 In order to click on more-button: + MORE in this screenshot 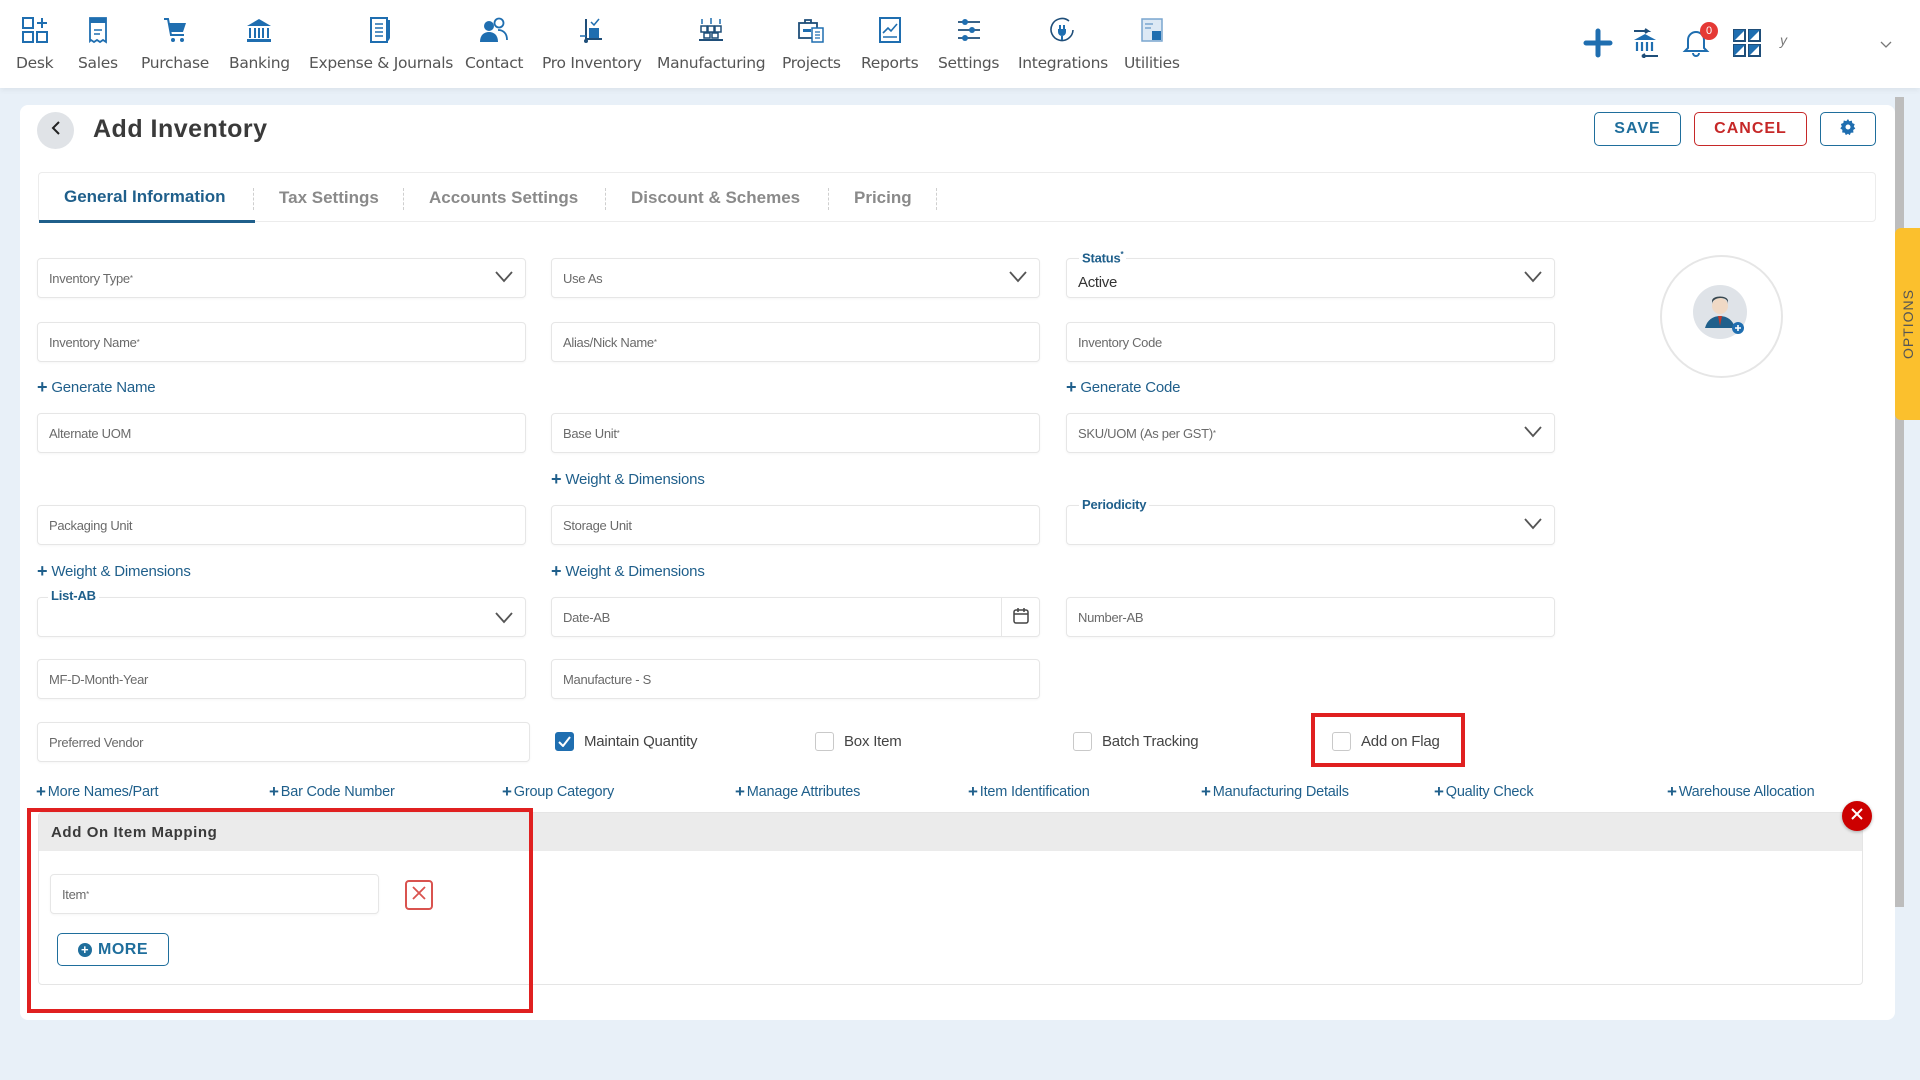, I will do `click(113, 949)`.